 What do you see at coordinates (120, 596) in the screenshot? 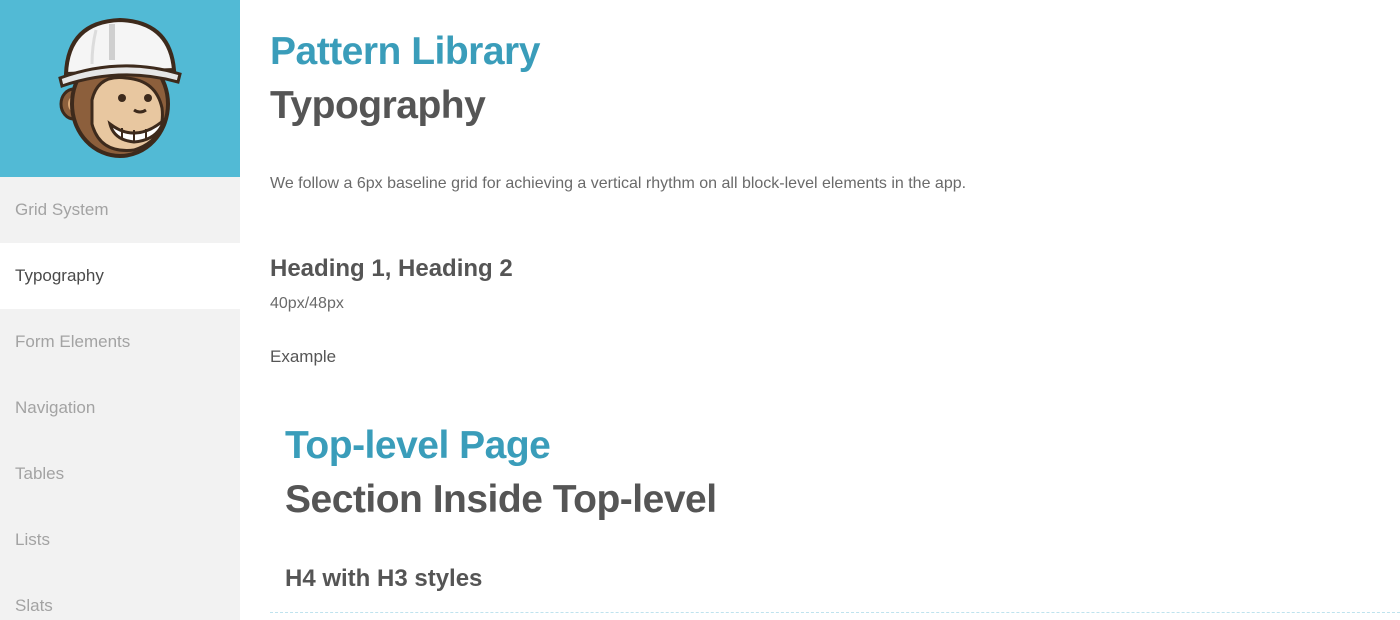
I see `sidebar-item-slats: Slats` at bounding box center [120, 596].